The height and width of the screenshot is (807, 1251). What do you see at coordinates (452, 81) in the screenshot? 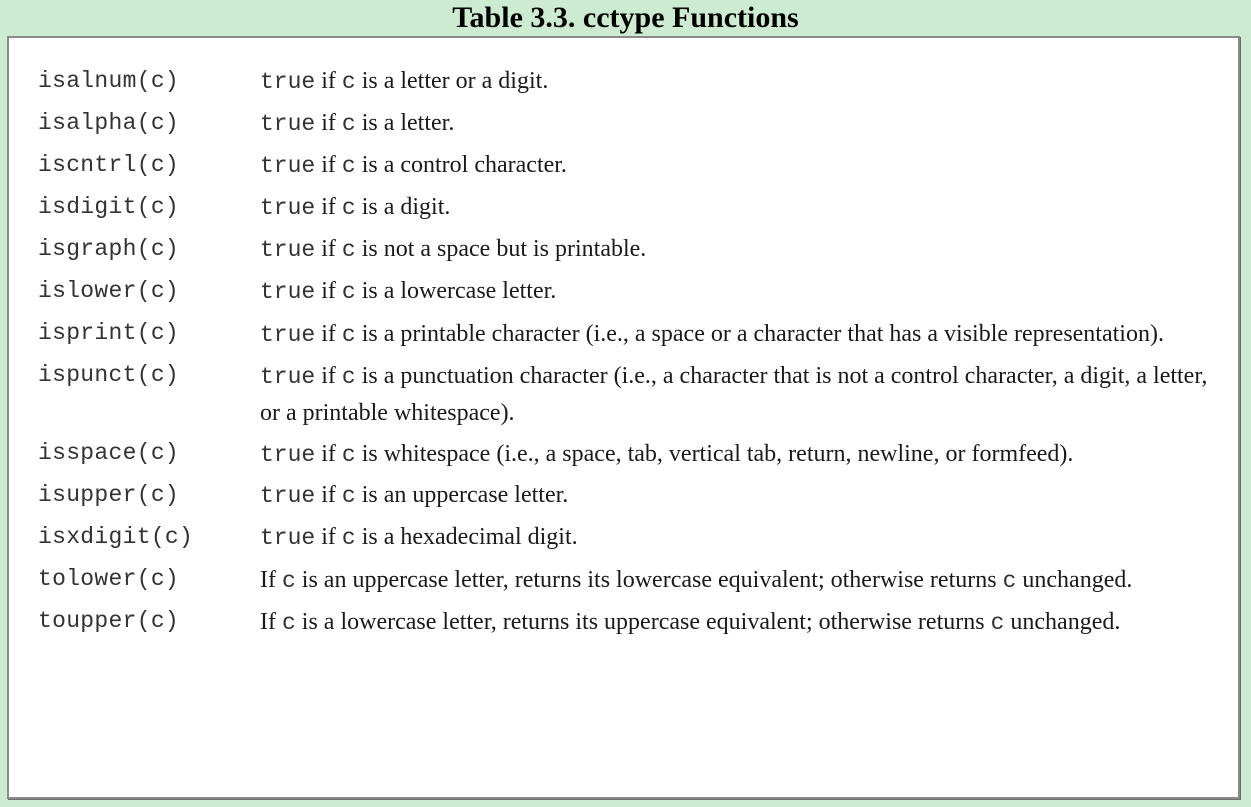
I see `description-text: is a letter or a digit.` at bounding box center [452, 81].